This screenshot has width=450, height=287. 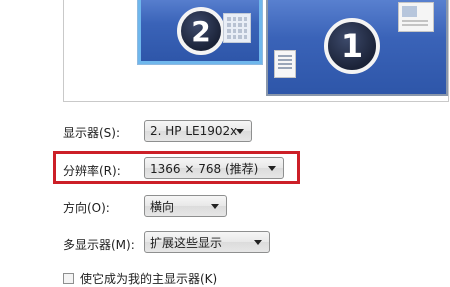 I want to click on monitor-1-number-badge: 1, so click(x=352, y=46).